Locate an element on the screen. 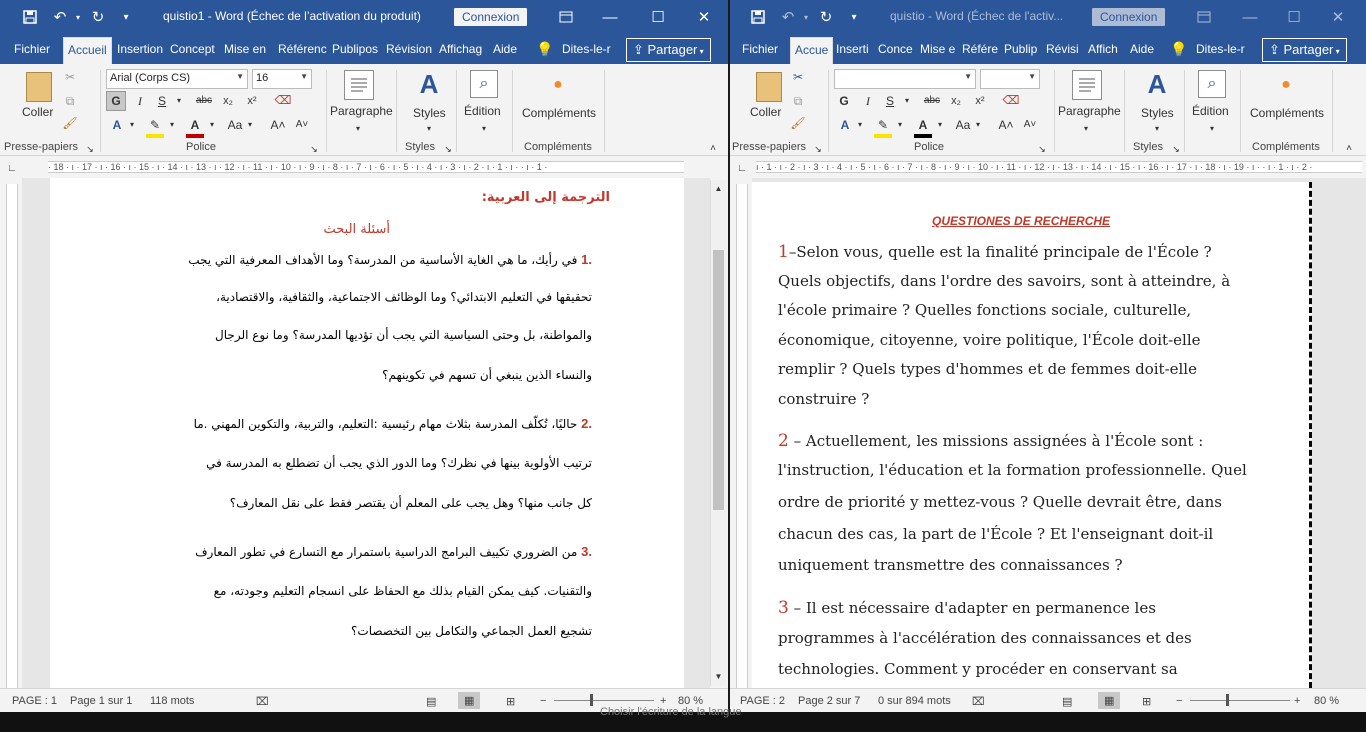 This screenshot has height=732, width=1366. maximize-icon: ☐ is located at coordinates (1294, 17).